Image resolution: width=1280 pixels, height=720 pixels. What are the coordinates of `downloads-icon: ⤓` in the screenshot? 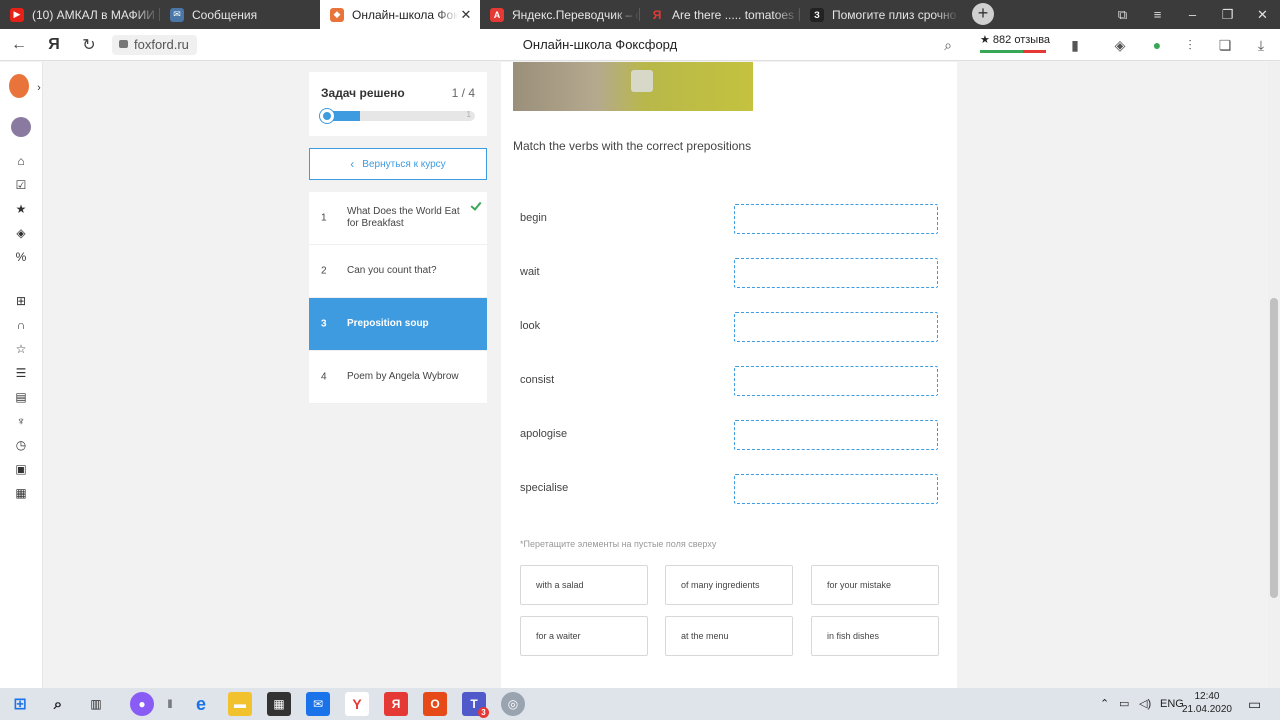 It's located at (1261, 45).